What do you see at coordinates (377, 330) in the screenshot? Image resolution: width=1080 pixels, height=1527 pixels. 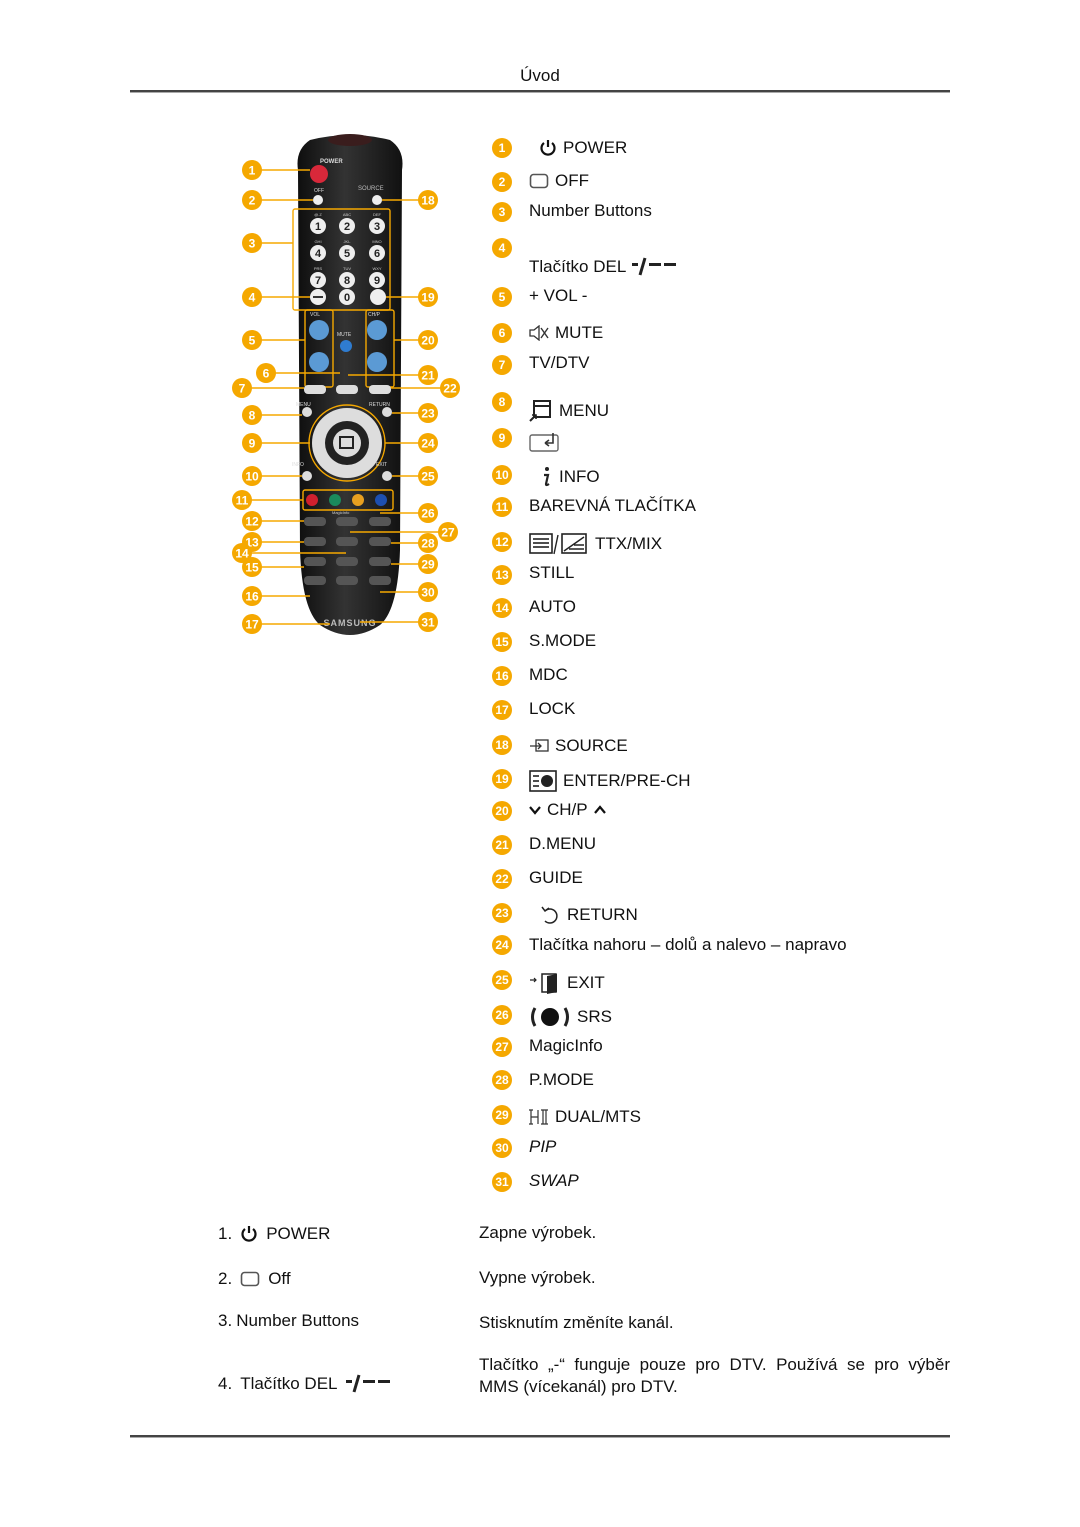 I see `remote-ch-up-button` at bounding box center [377, 330].